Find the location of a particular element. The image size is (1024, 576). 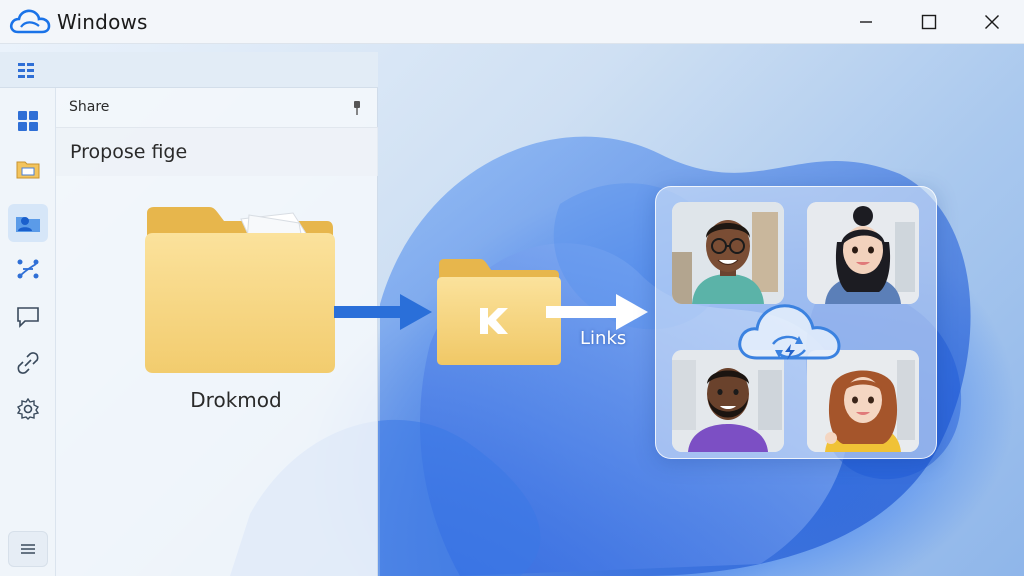

rail-item-apps is located at coordinates (28, 121).